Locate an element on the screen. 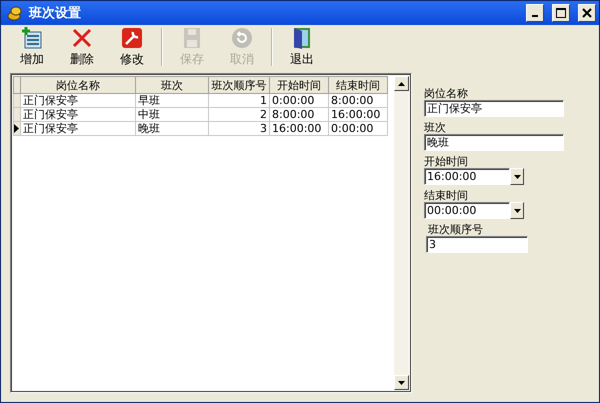 The image size is (600, 403). edit-icon is located at coordinates (132, 38).